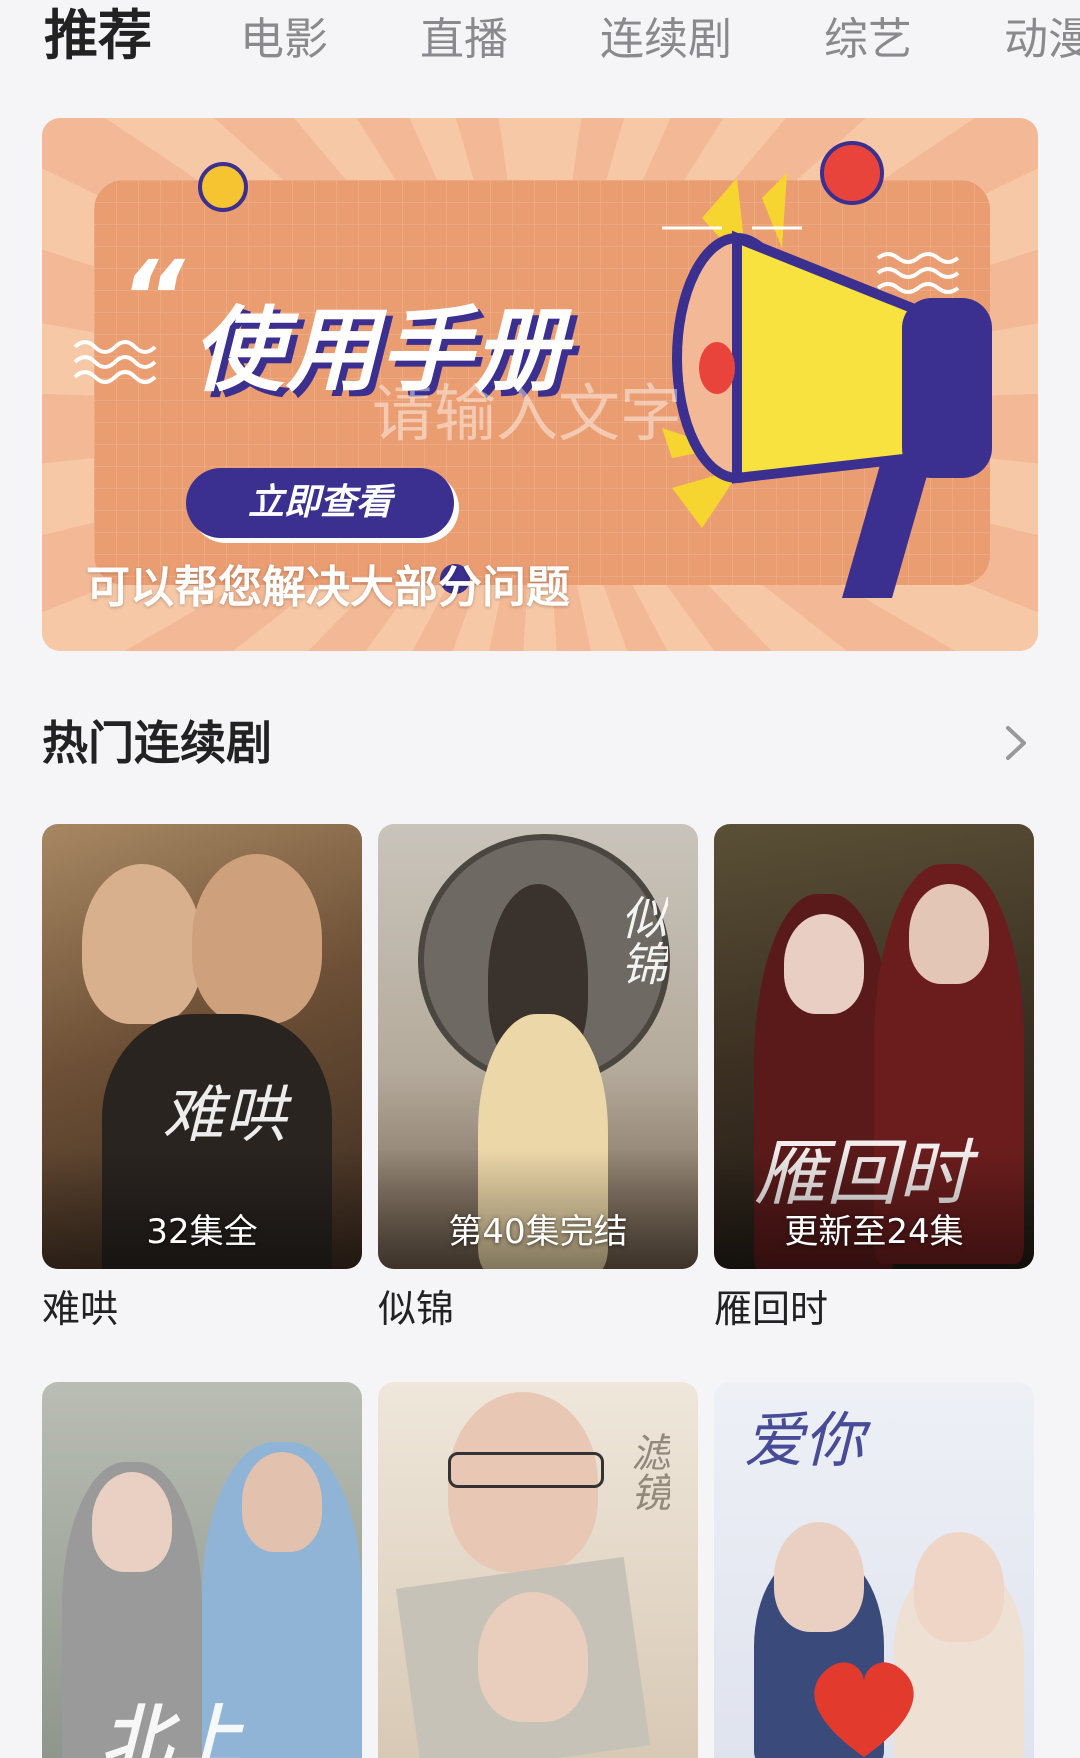  Describe the element at coordinates (202, 1309) in the screenshot. I see `show-title: 难哄` at that location.